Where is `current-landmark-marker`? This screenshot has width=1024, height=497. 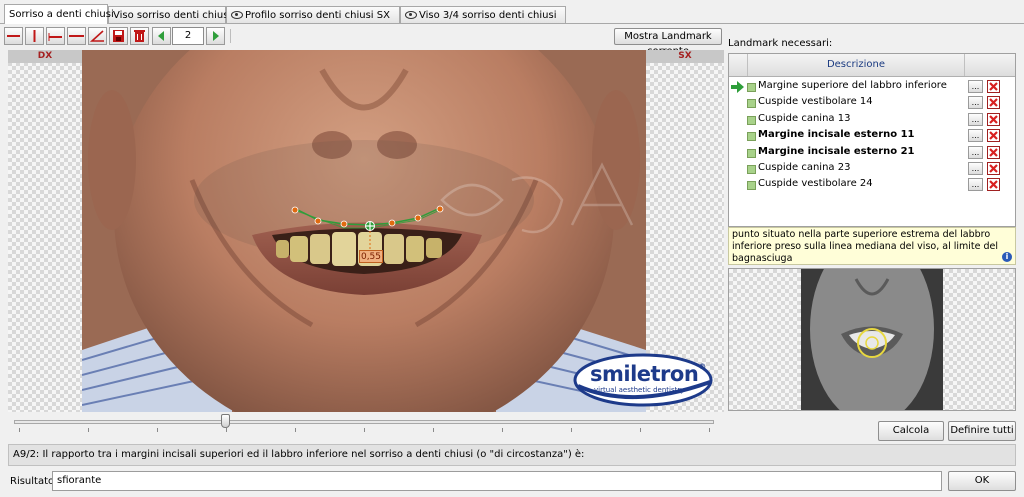
current-landmark-marker is located at coordinates (370, 226).